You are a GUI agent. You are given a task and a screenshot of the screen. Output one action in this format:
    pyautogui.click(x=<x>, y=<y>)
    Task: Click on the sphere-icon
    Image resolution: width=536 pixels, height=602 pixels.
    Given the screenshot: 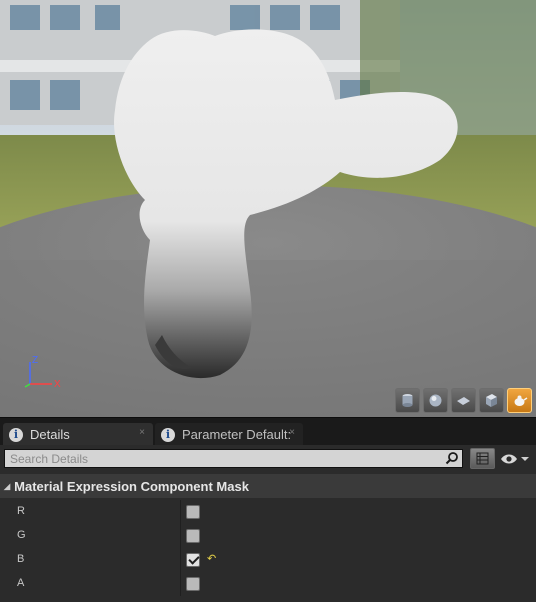 What is the action you would take?
    pyautogui.click(x=435, y=400)
    